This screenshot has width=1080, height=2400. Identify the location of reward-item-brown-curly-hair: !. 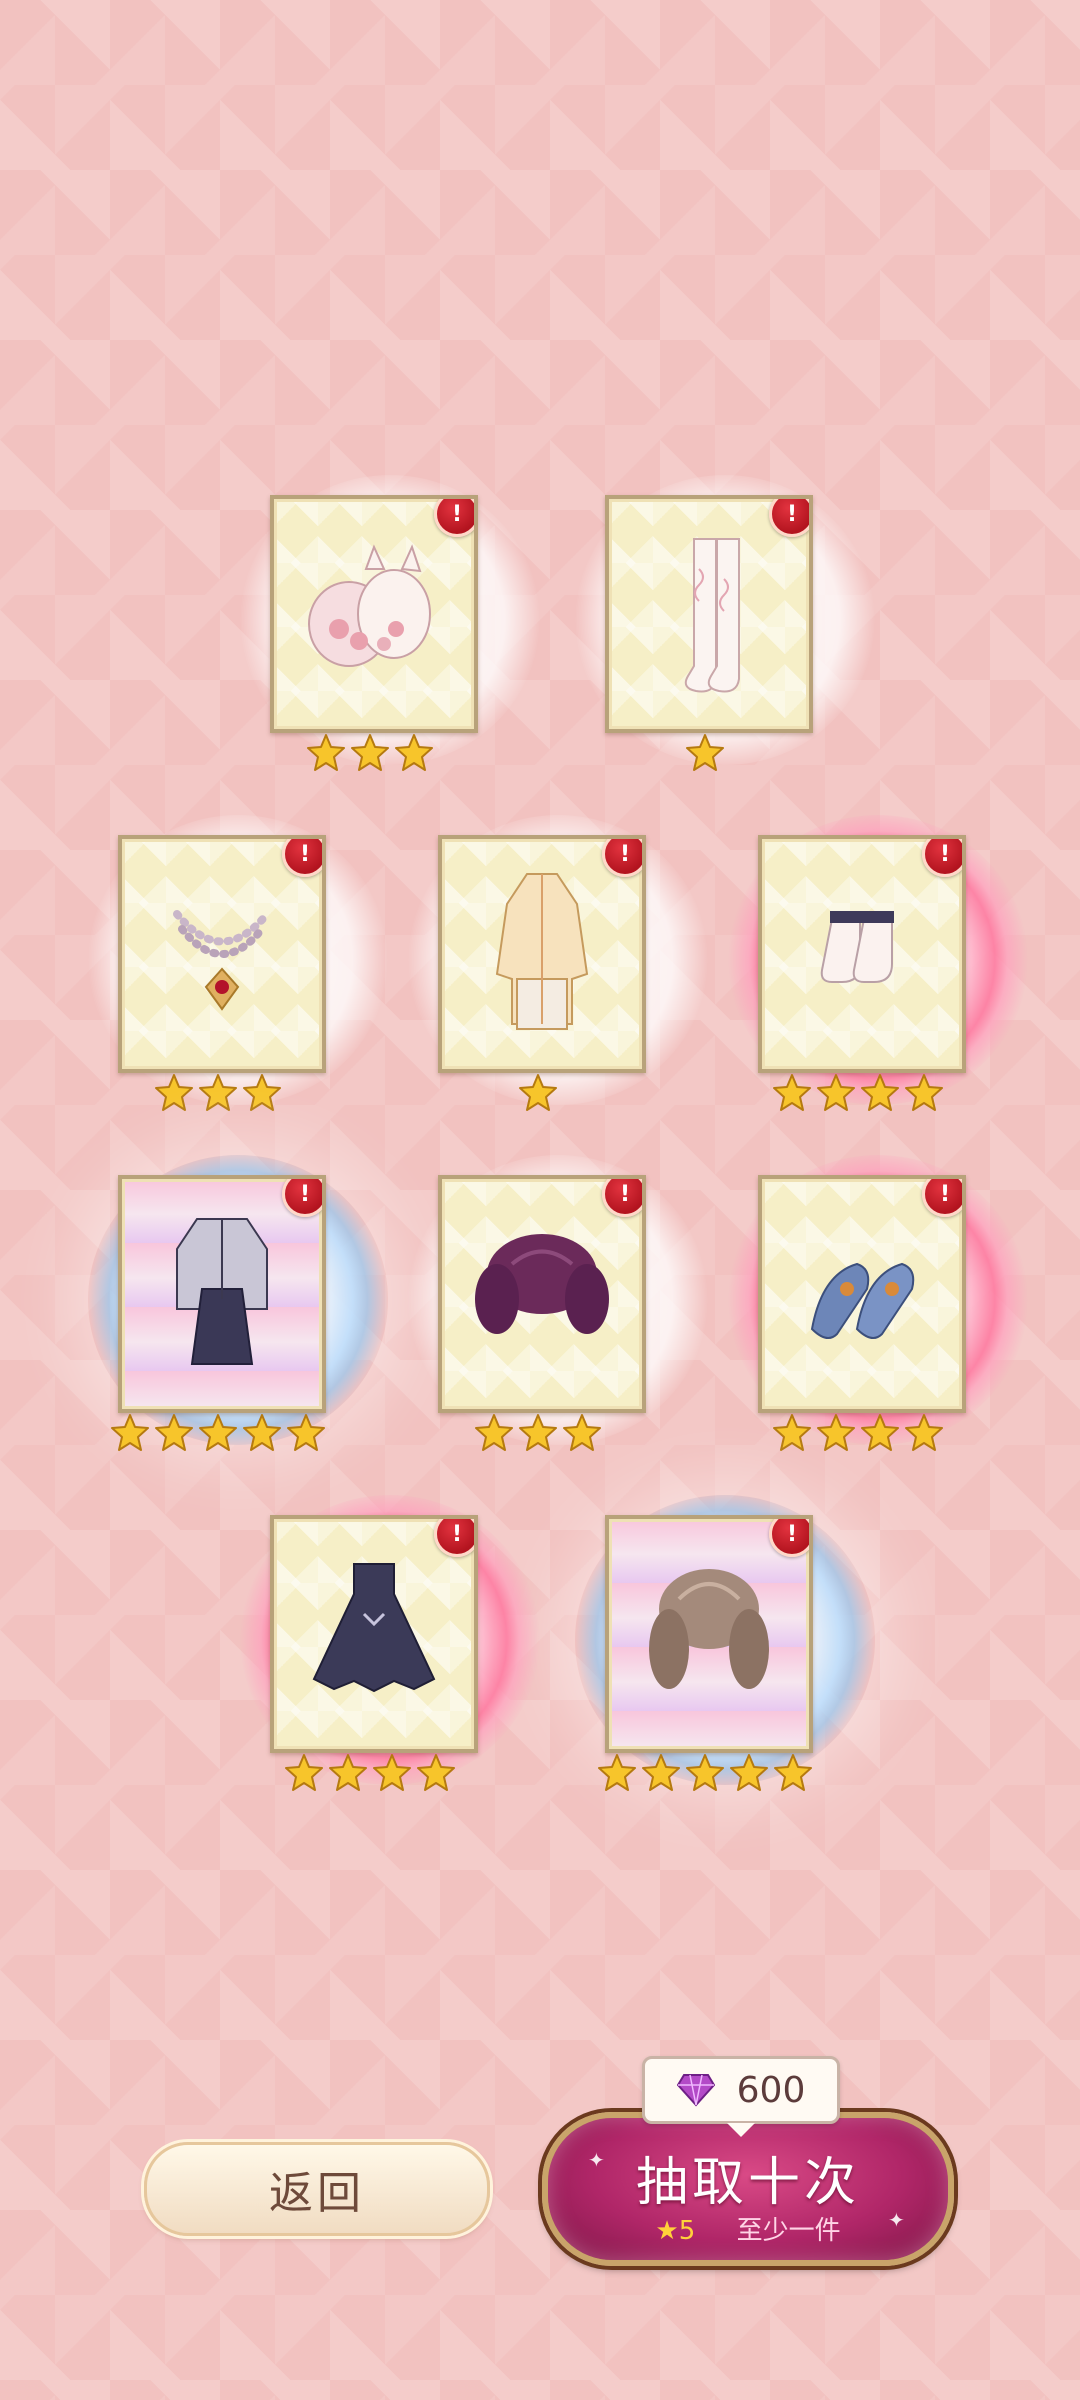
(725, 1655).